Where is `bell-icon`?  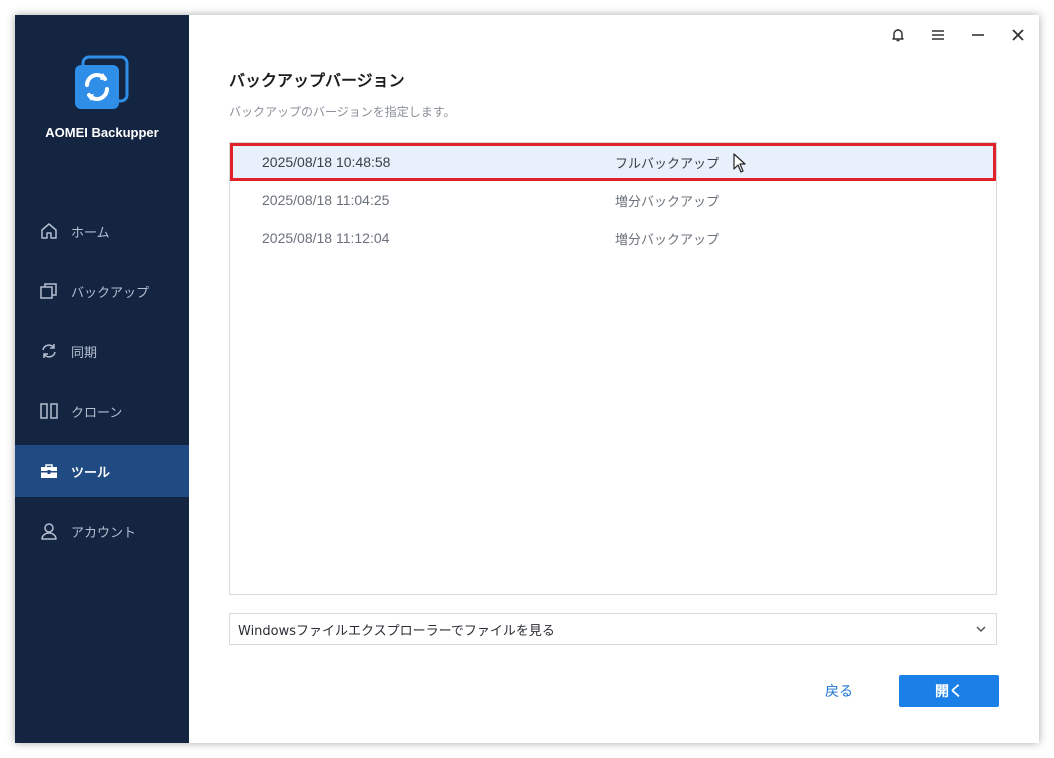
bell-icon is located at coordinates (898, 35).